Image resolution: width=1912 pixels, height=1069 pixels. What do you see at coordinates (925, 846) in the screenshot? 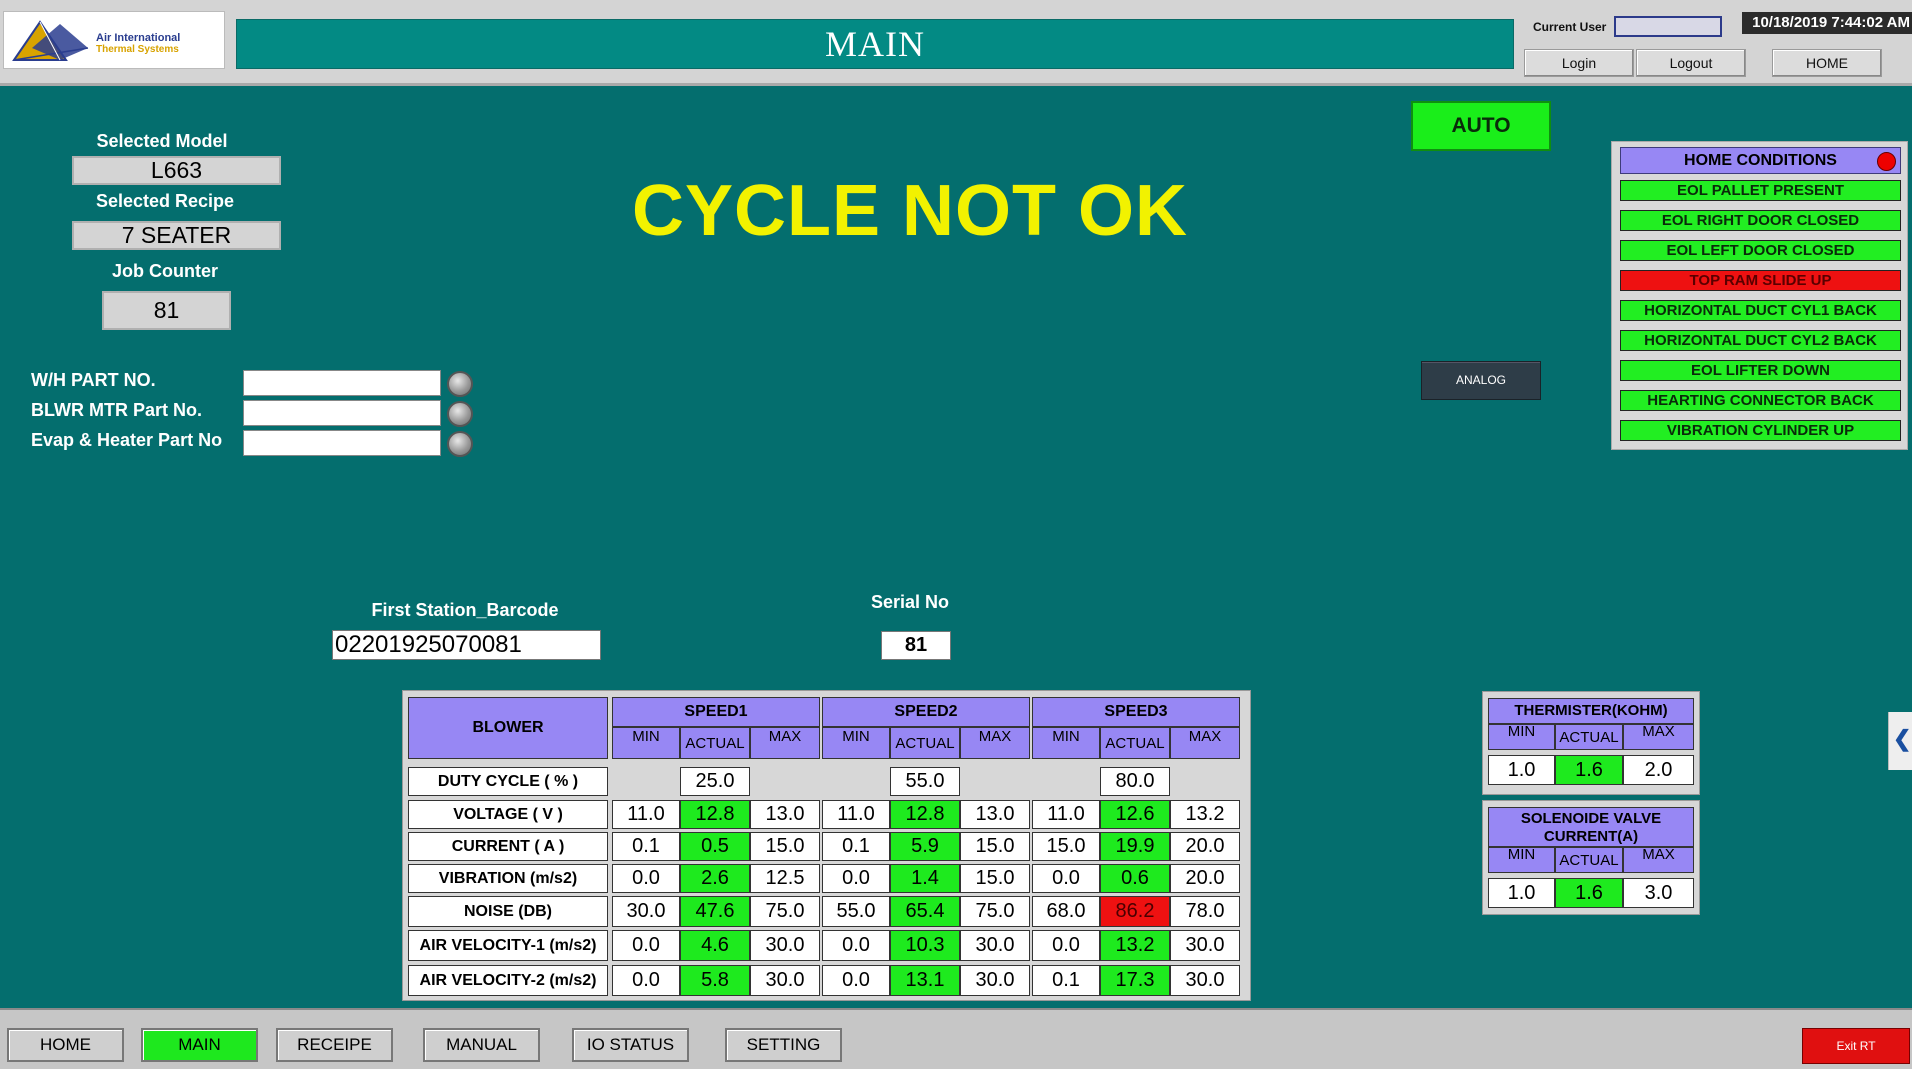
I see `blower-speed2-actual-value: 5.9` at bounding box center [925, 846].